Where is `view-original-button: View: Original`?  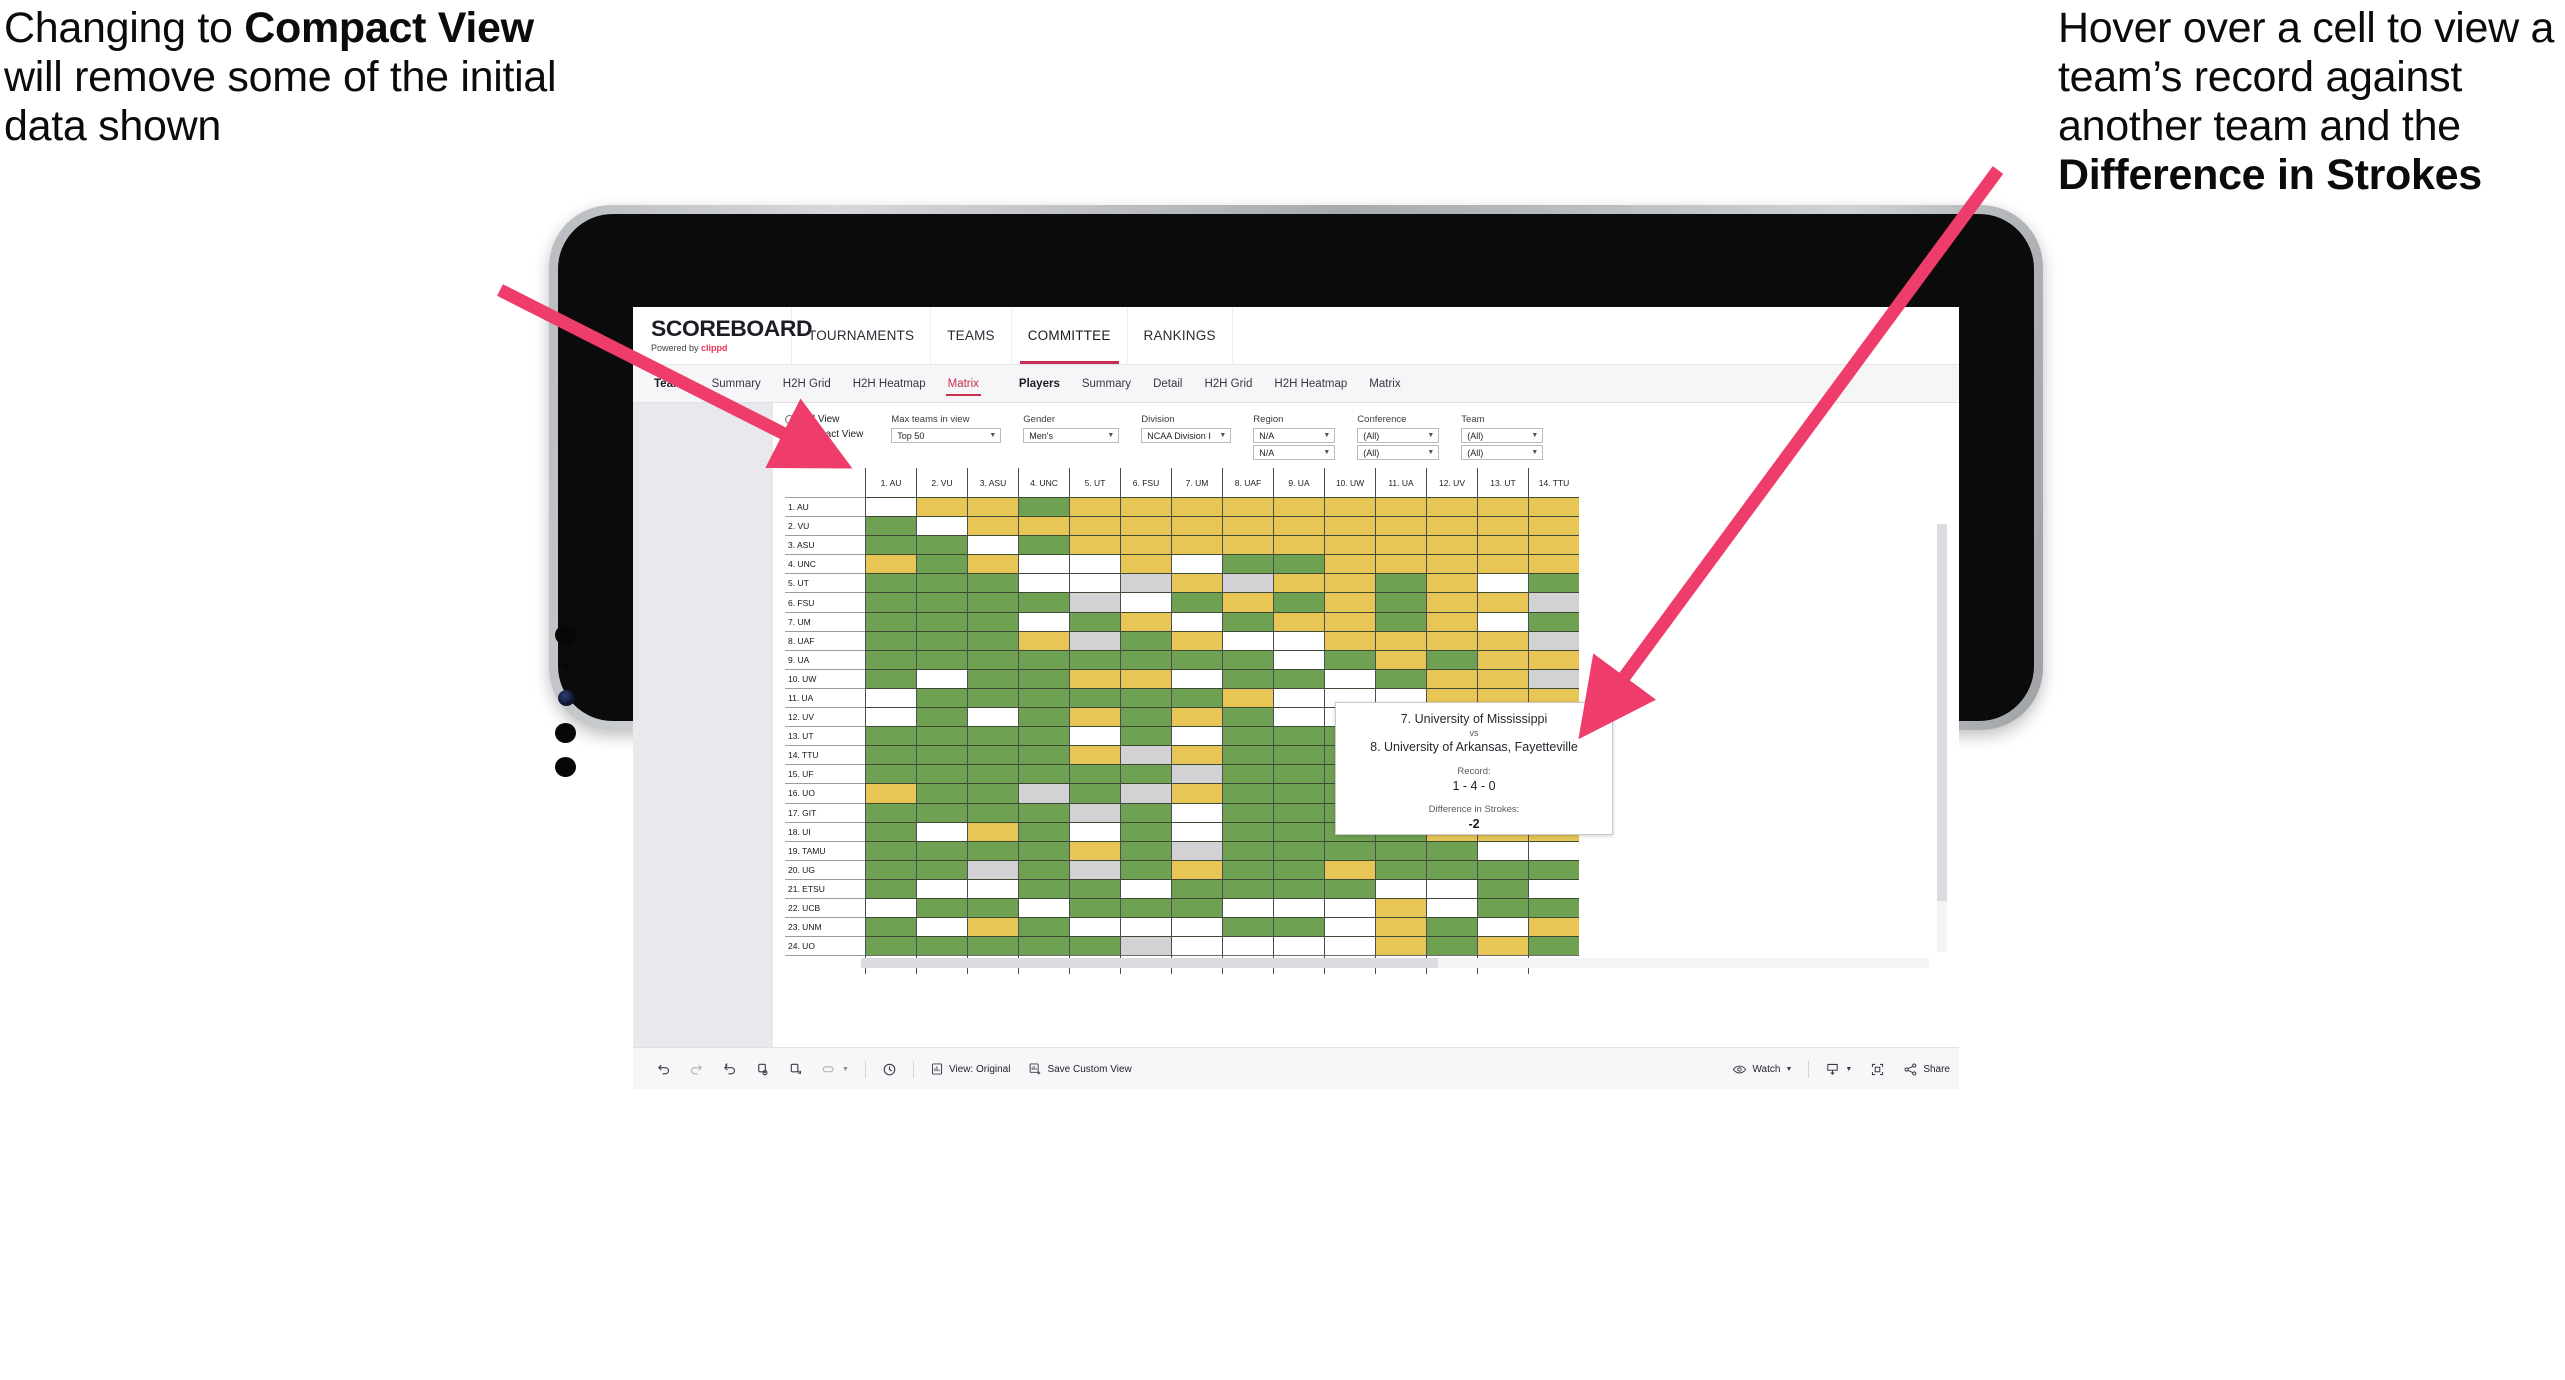
view-original-button: View: Original is located at coordinates (970, 1069).